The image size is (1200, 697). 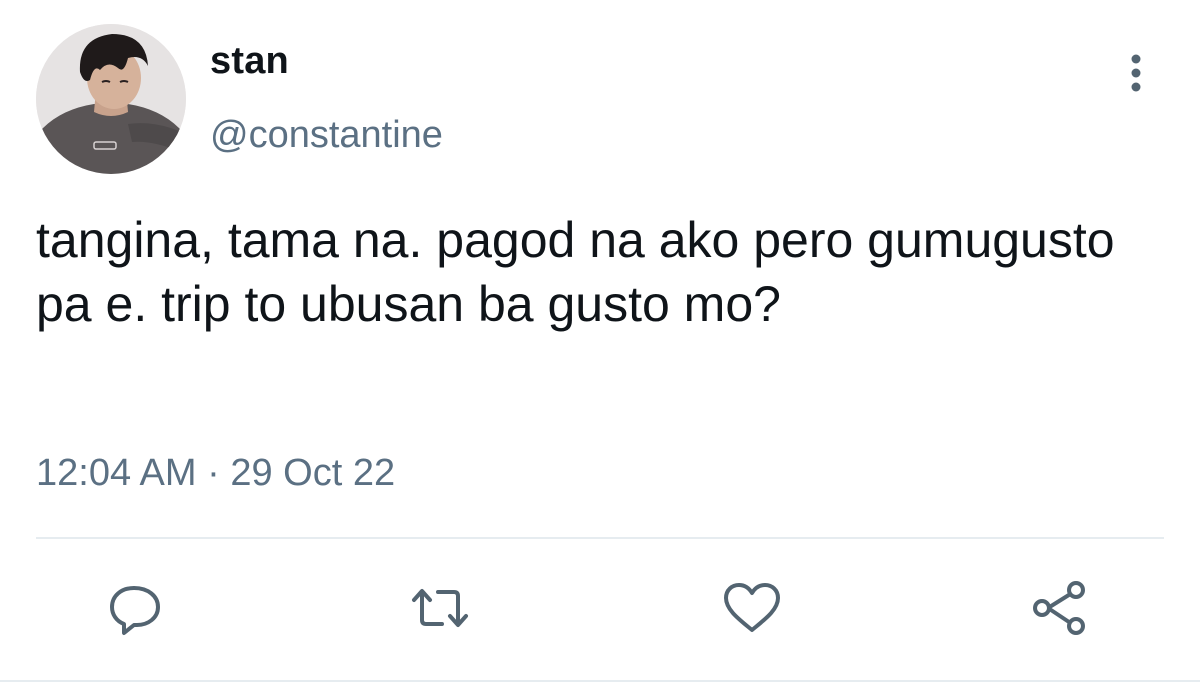 I want to click on tweet-date: 29 Oct 22, so click(x=313, y=473).